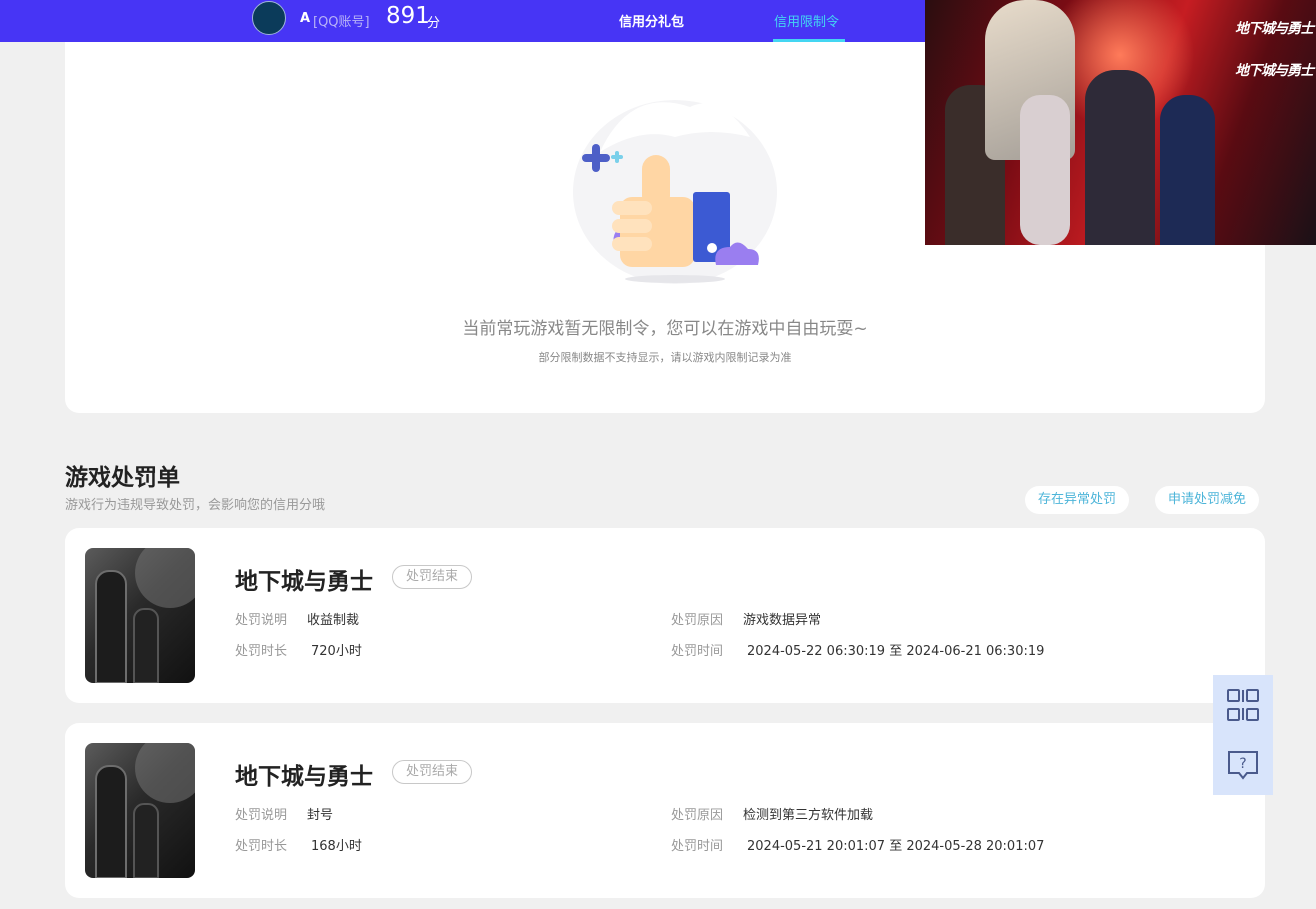  I want to click on help-chat-icon: ?, so click(1243, 765).